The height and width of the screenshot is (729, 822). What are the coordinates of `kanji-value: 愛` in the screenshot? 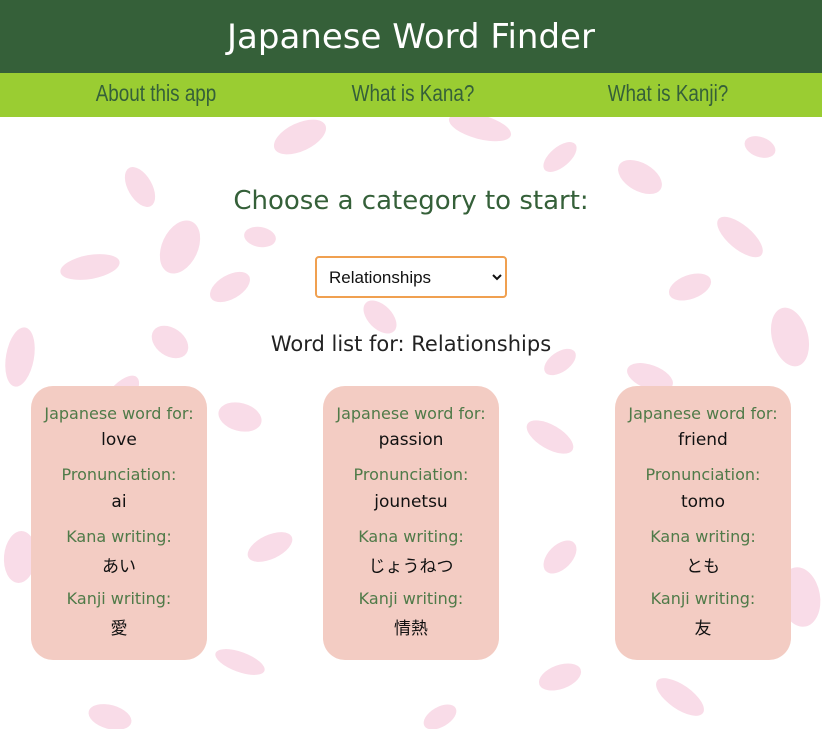 It's located at (119, 629).